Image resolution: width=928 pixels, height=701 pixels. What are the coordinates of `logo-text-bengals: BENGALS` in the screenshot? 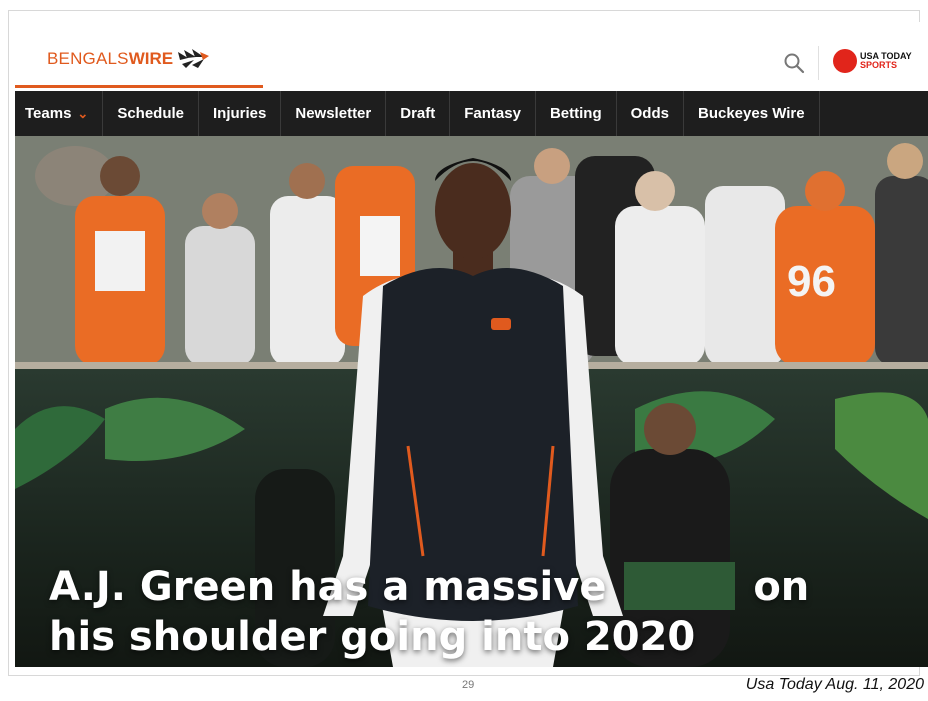 It's located at (88, 58).